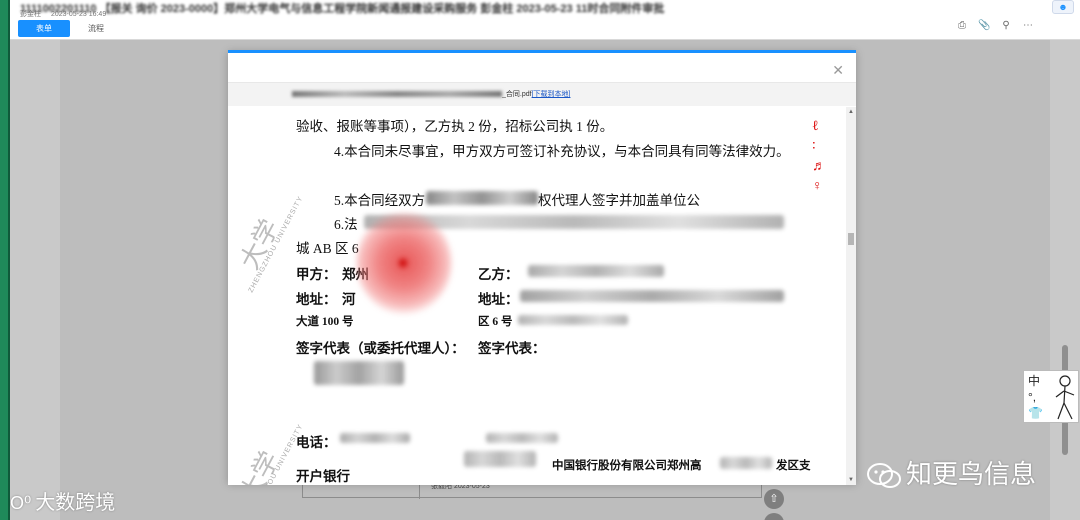  What do you see at coordinates (30, 14) in the screenshot?
I see `author: 彭金柱` at bounding box center [30, 14].